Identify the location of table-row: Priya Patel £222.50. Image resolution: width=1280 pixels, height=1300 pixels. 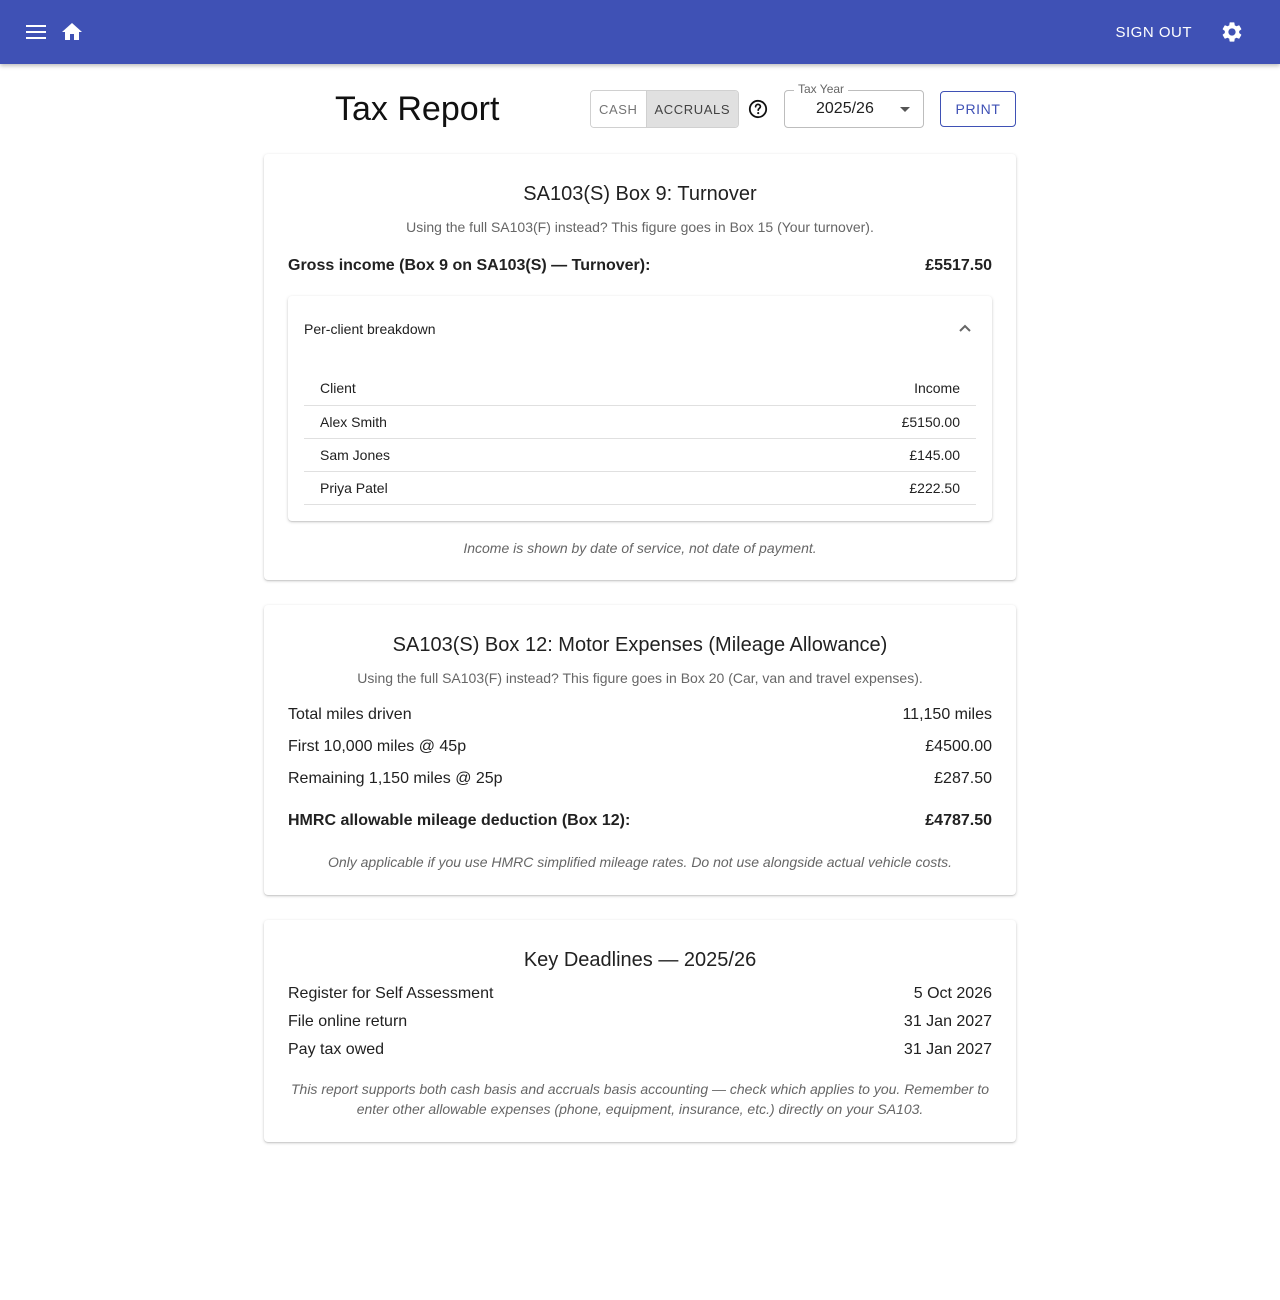
(640, 488).